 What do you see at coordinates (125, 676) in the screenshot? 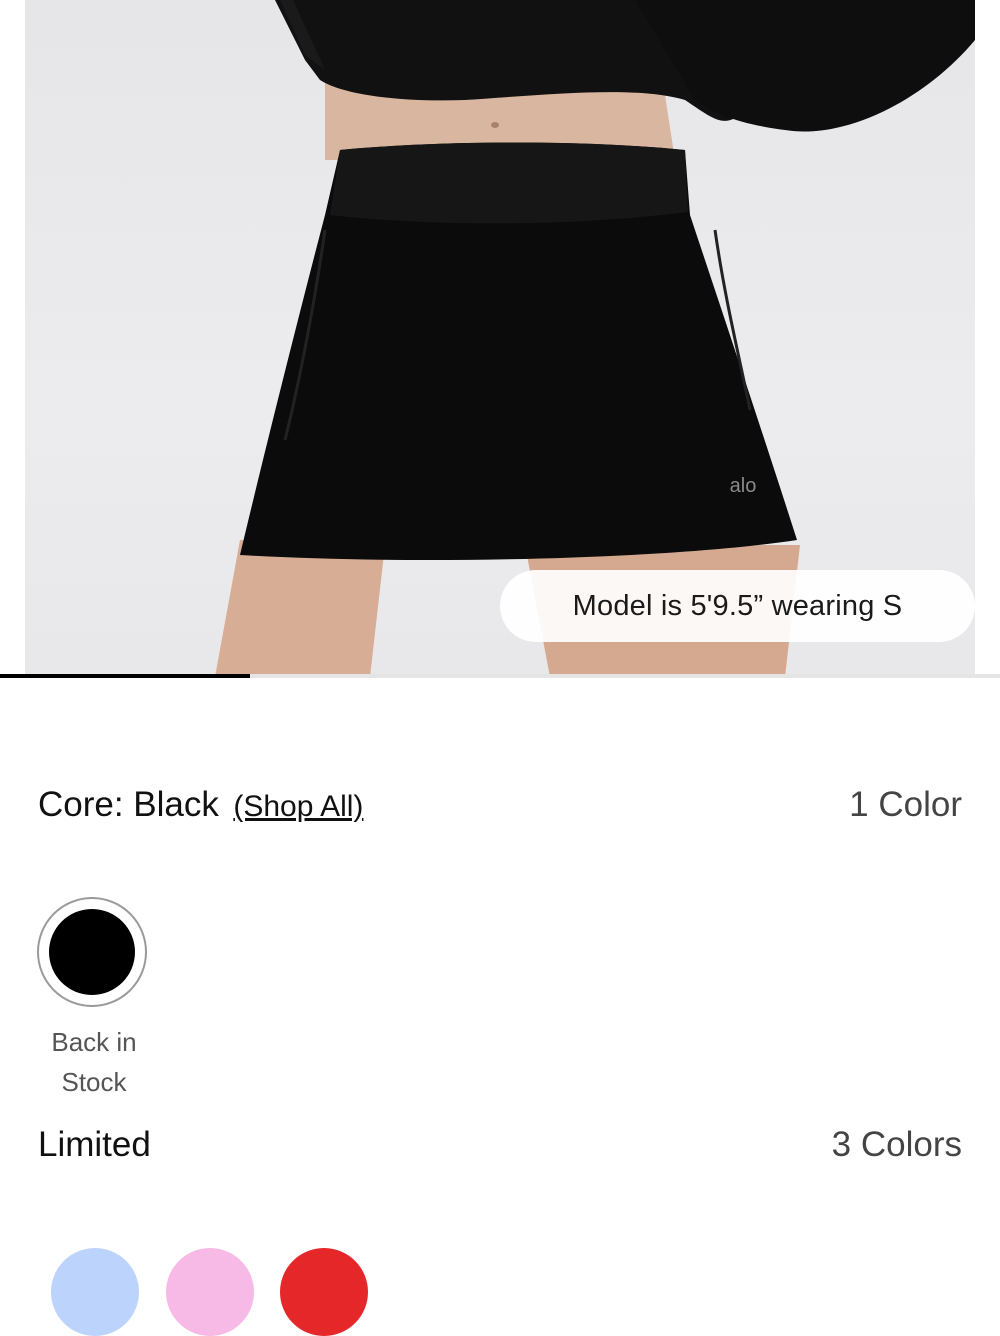
I see `gallery-progress-indicator` at bounding box center [125, 676].